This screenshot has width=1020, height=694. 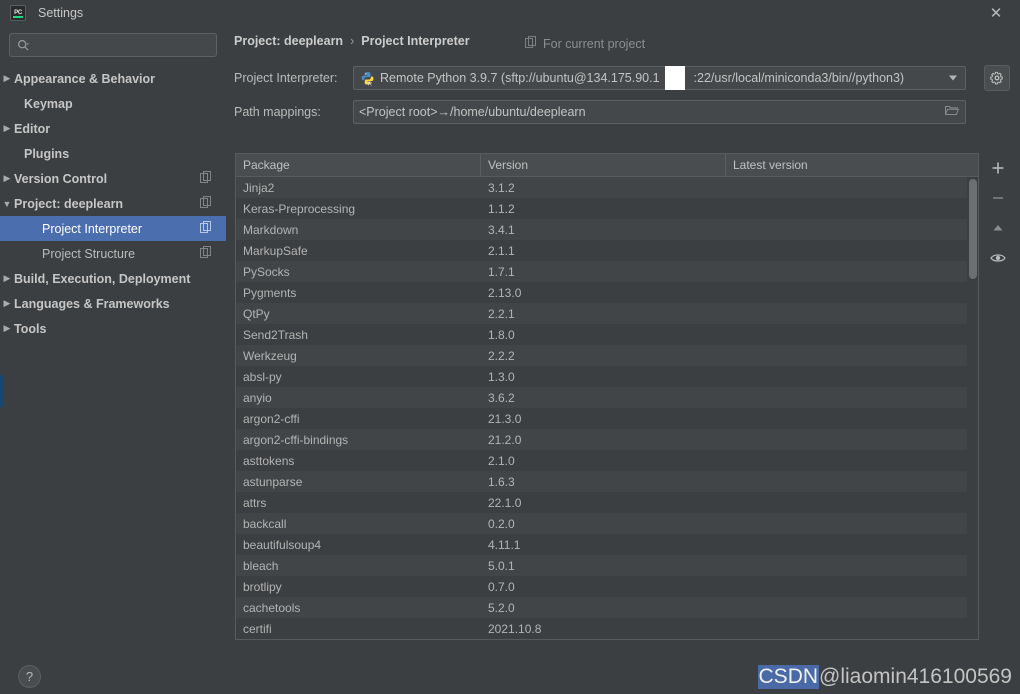 I want to click on search-input, so click(x=123, y=45).